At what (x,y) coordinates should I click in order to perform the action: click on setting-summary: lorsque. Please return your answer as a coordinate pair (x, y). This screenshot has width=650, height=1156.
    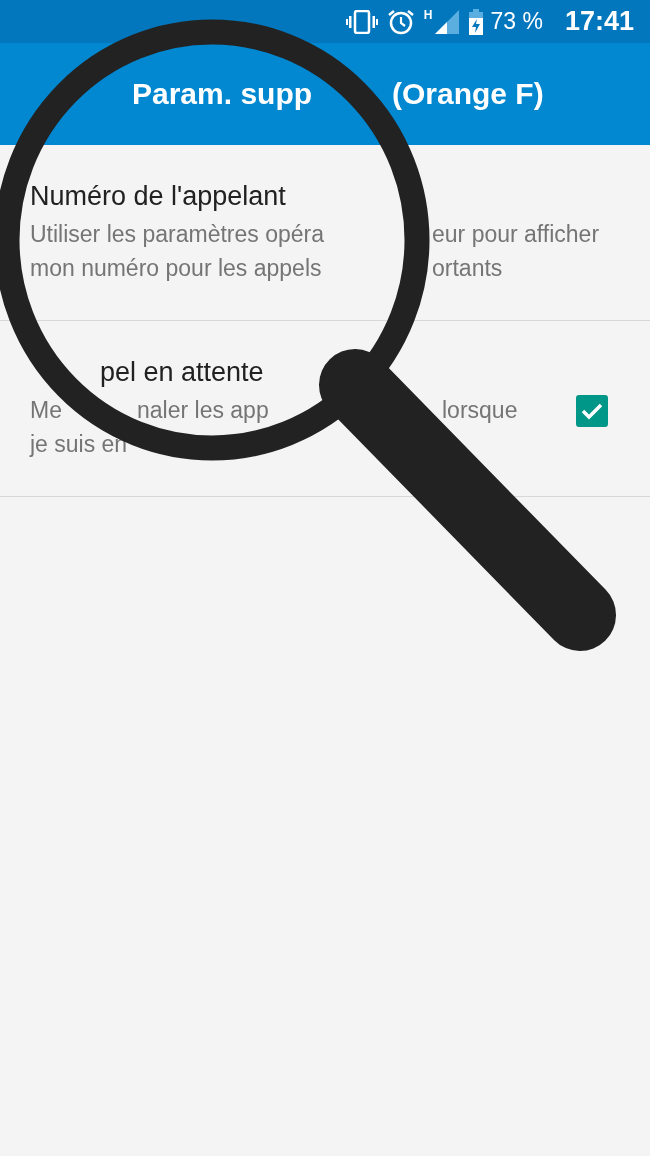
    Looking at the image, I should click on (480, 411).